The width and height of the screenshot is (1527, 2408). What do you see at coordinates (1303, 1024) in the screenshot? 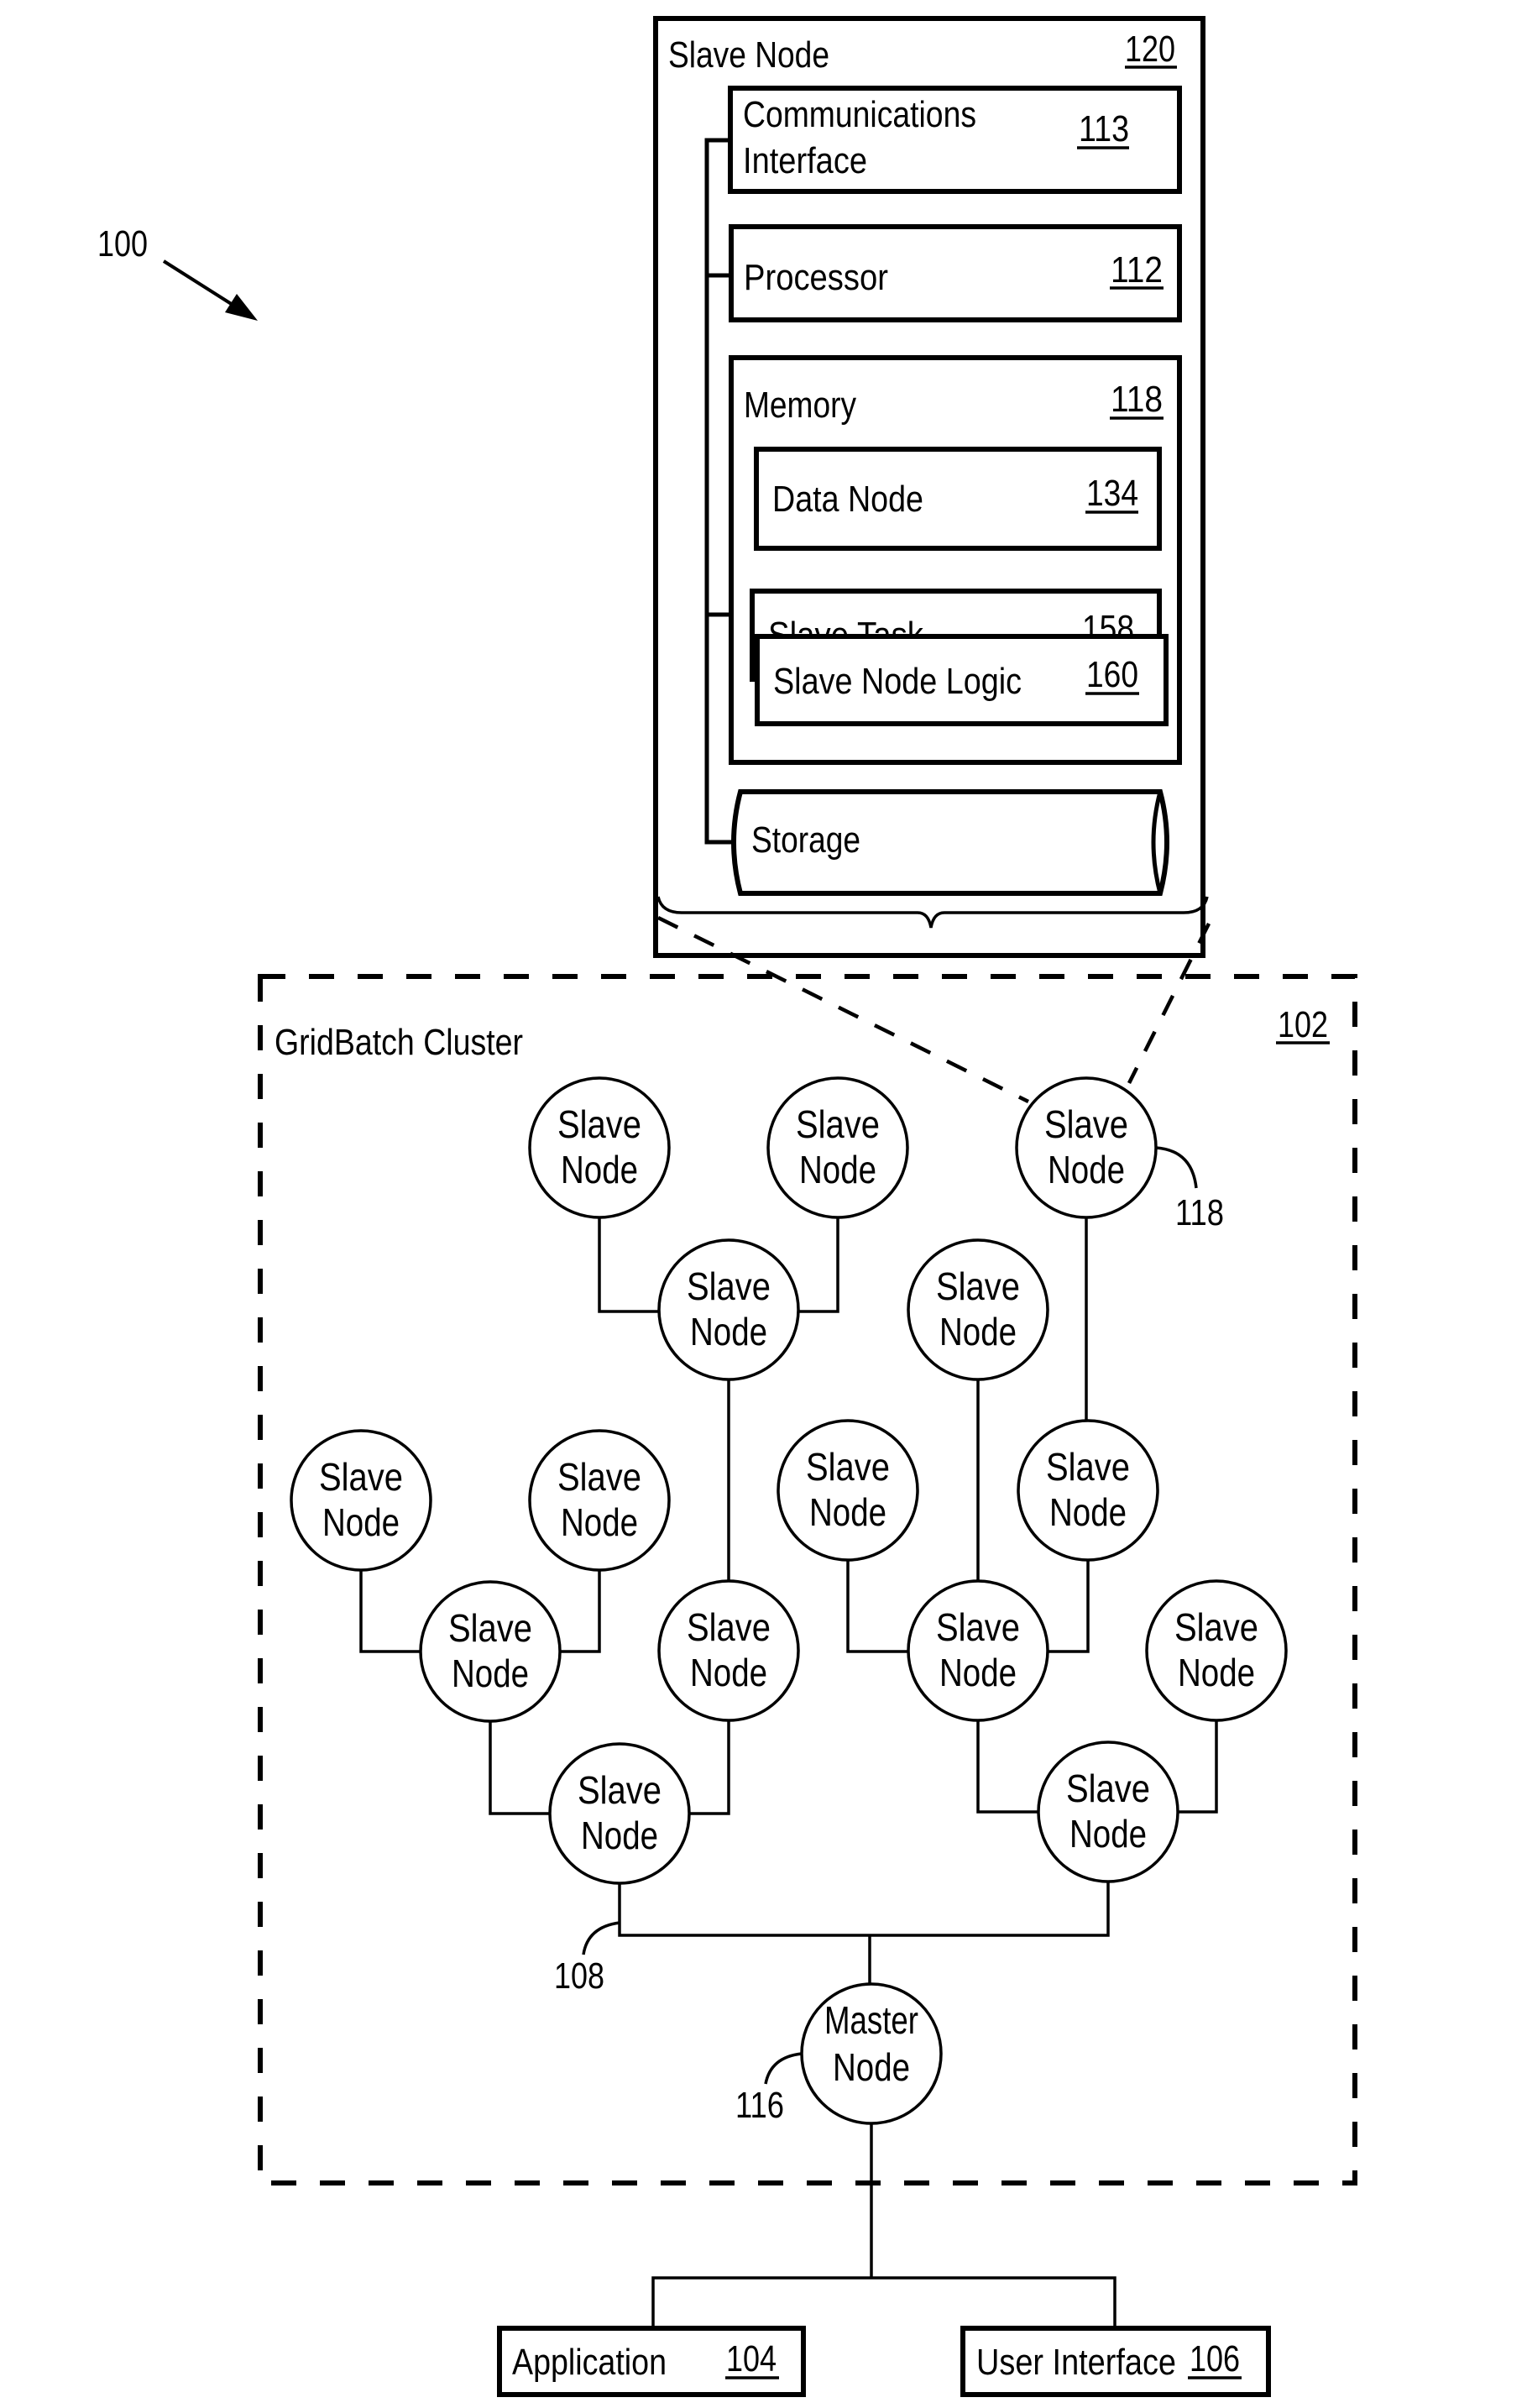
I see `cluster-ref: 102` at bounding box center [1303, 1024].